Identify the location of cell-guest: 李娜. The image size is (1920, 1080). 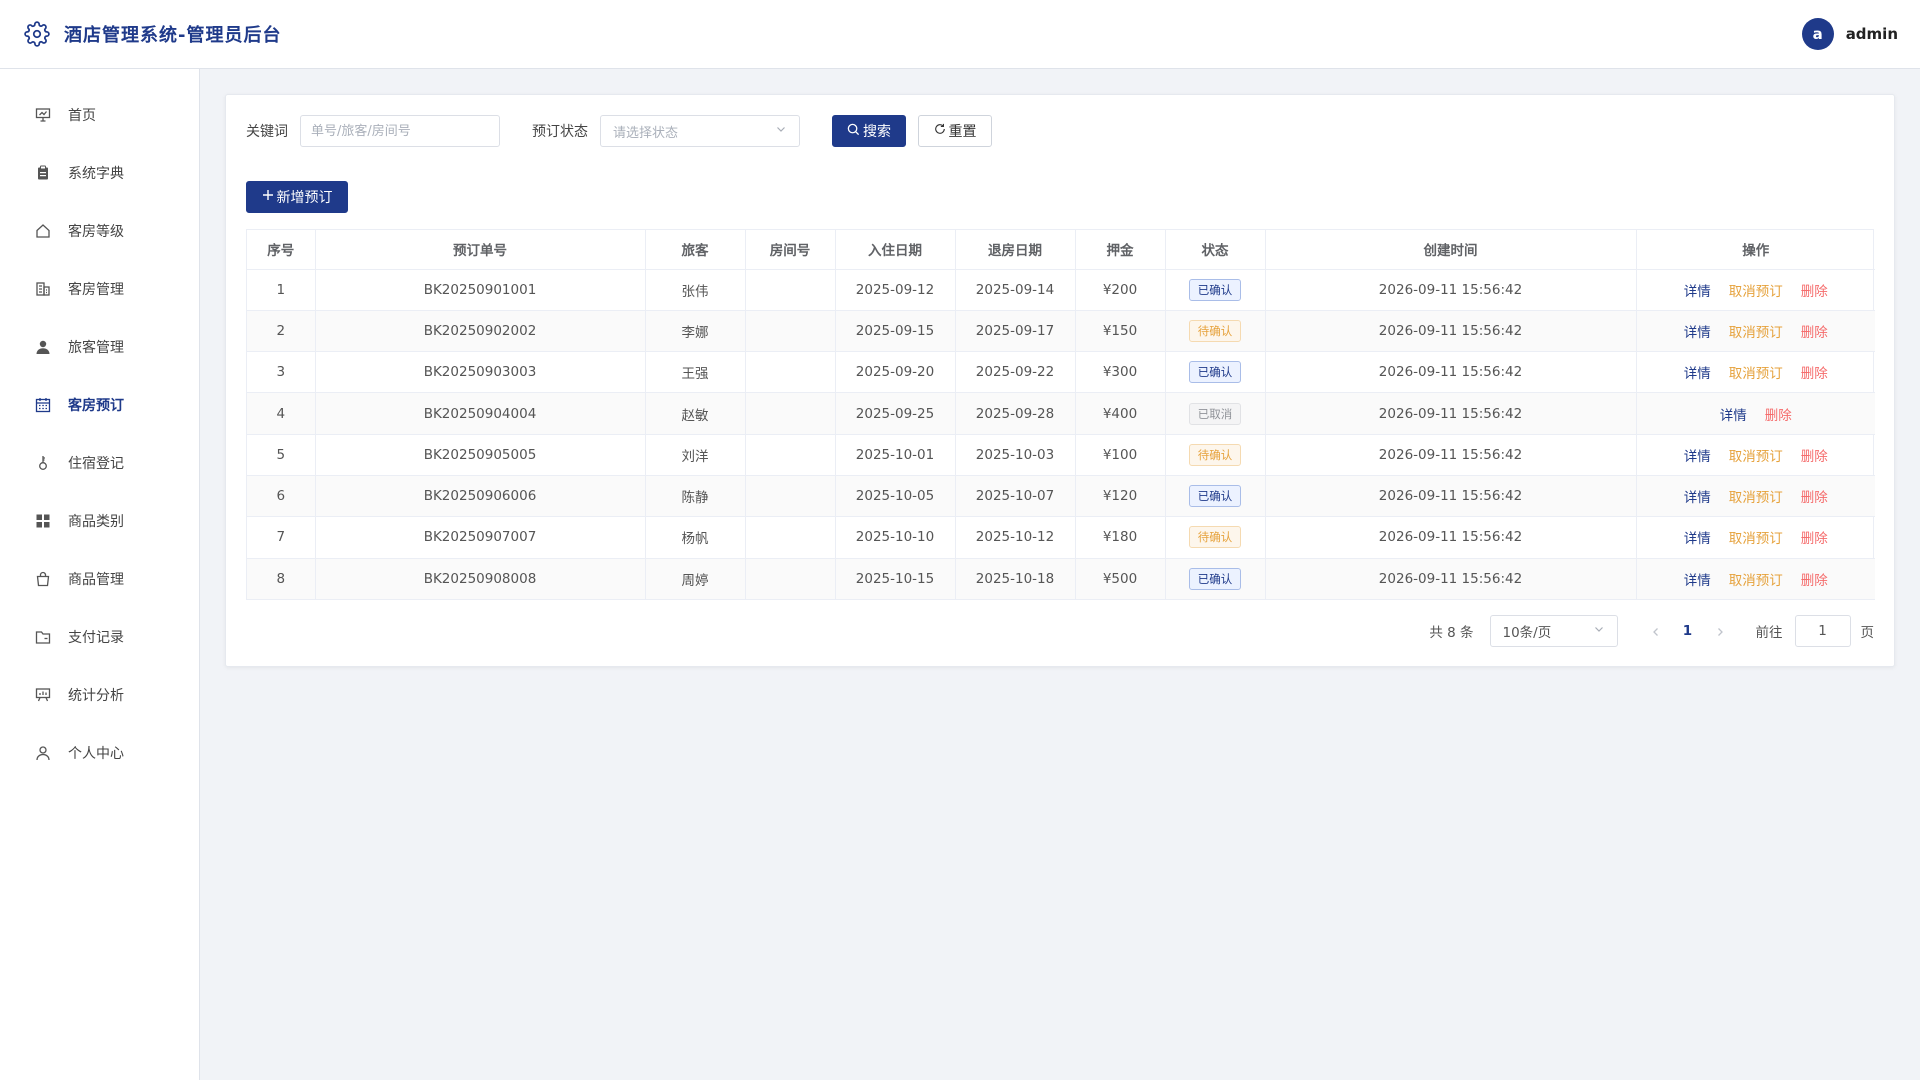
(695, 331).